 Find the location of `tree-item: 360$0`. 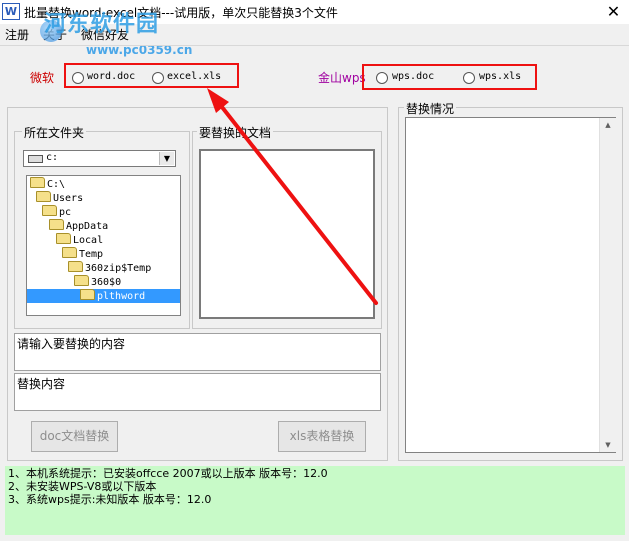

tree-item: 360$0 is located at coordinates (97, 282).